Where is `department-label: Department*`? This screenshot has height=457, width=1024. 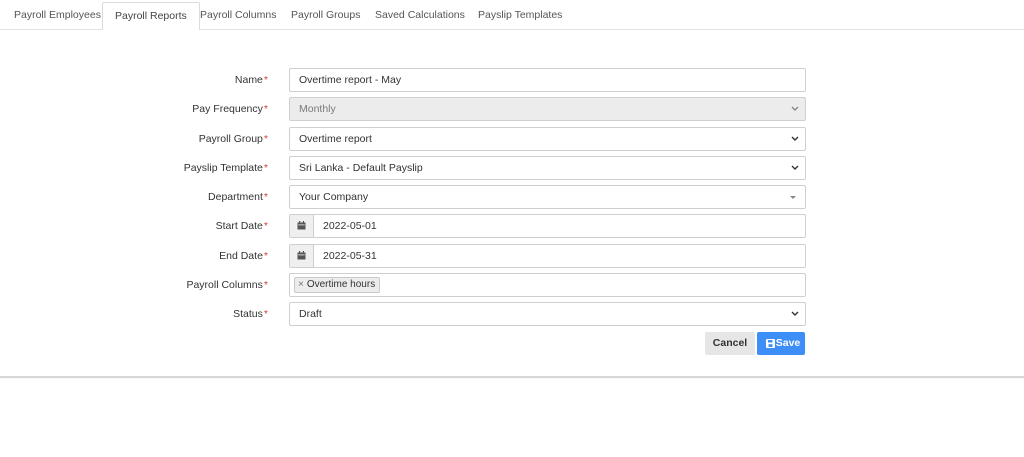 department-label: Department* is located at coordinates (238, 197).